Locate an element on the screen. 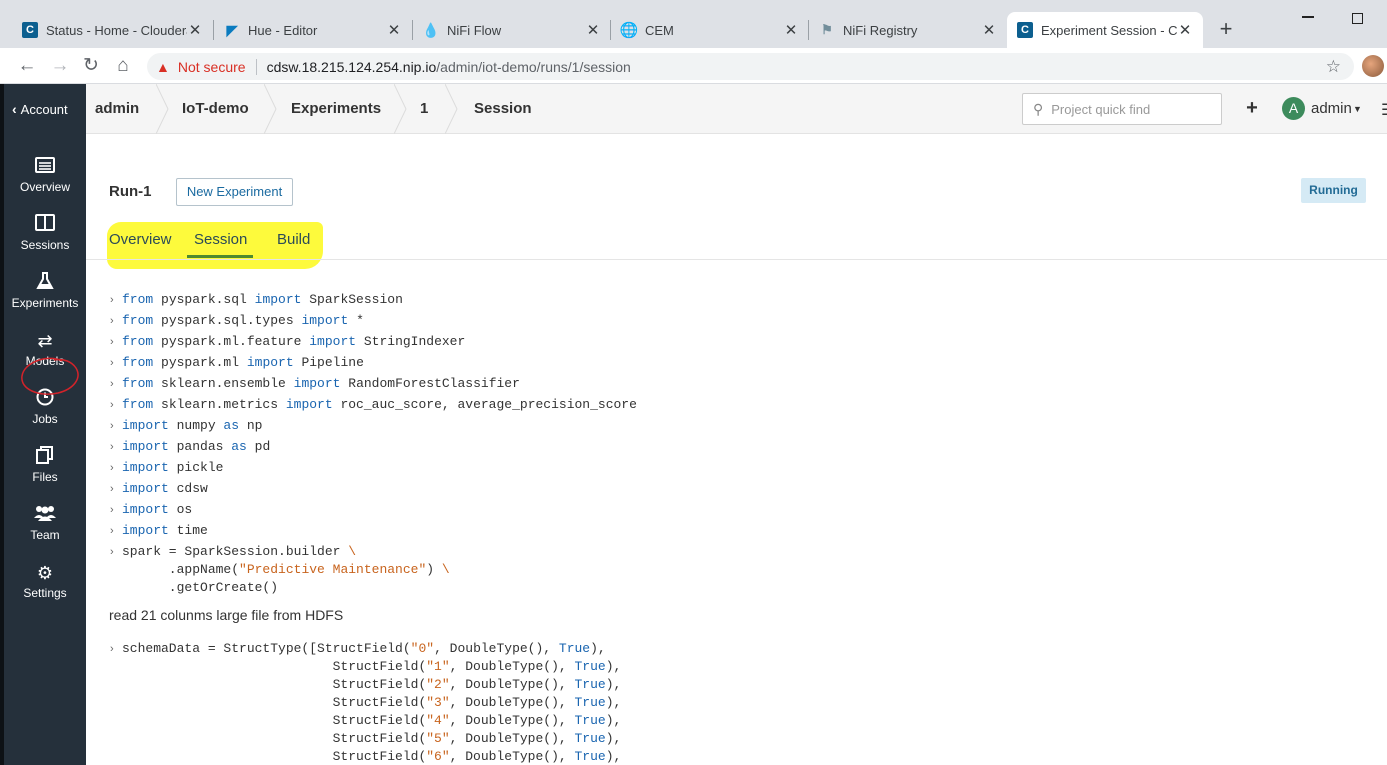 The image size is (1387, 765). code-line: spark = SparkSession.builder \ is located at coordinates (239, 551).